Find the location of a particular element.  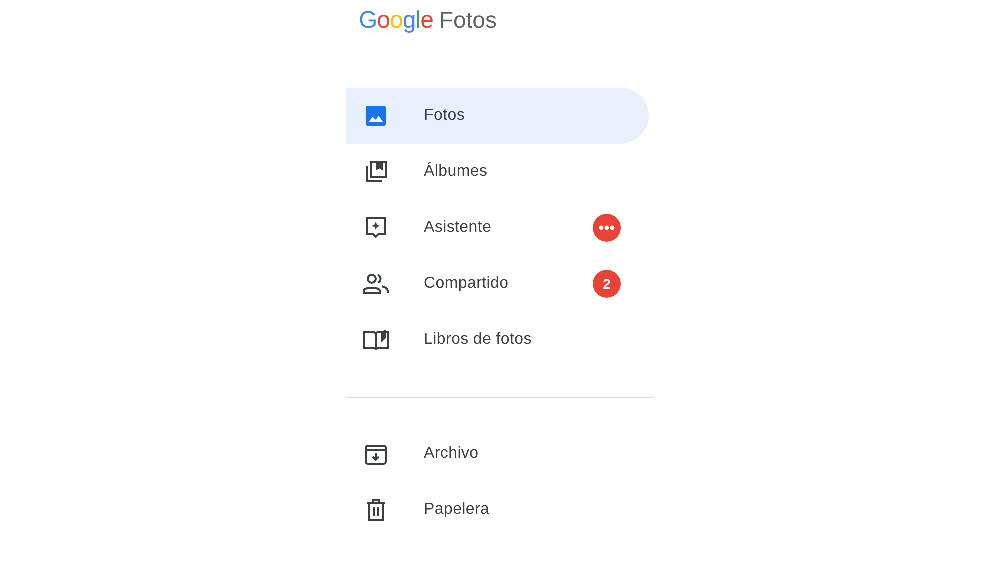

nav-item: Papelera is located at coordinates (497, 510).